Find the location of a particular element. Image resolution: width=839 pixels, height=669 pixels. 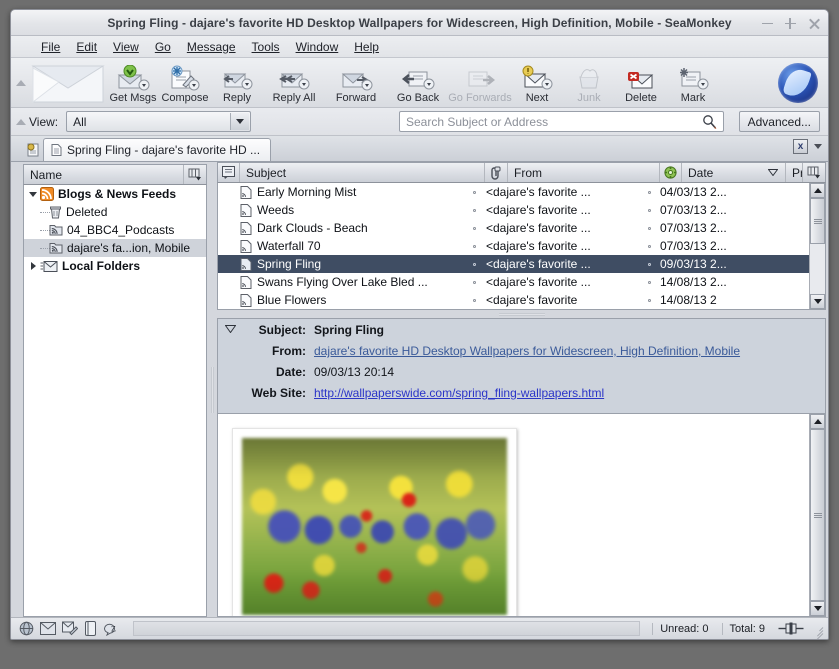

compose-button: Compose is located at coordinates (185, 82).